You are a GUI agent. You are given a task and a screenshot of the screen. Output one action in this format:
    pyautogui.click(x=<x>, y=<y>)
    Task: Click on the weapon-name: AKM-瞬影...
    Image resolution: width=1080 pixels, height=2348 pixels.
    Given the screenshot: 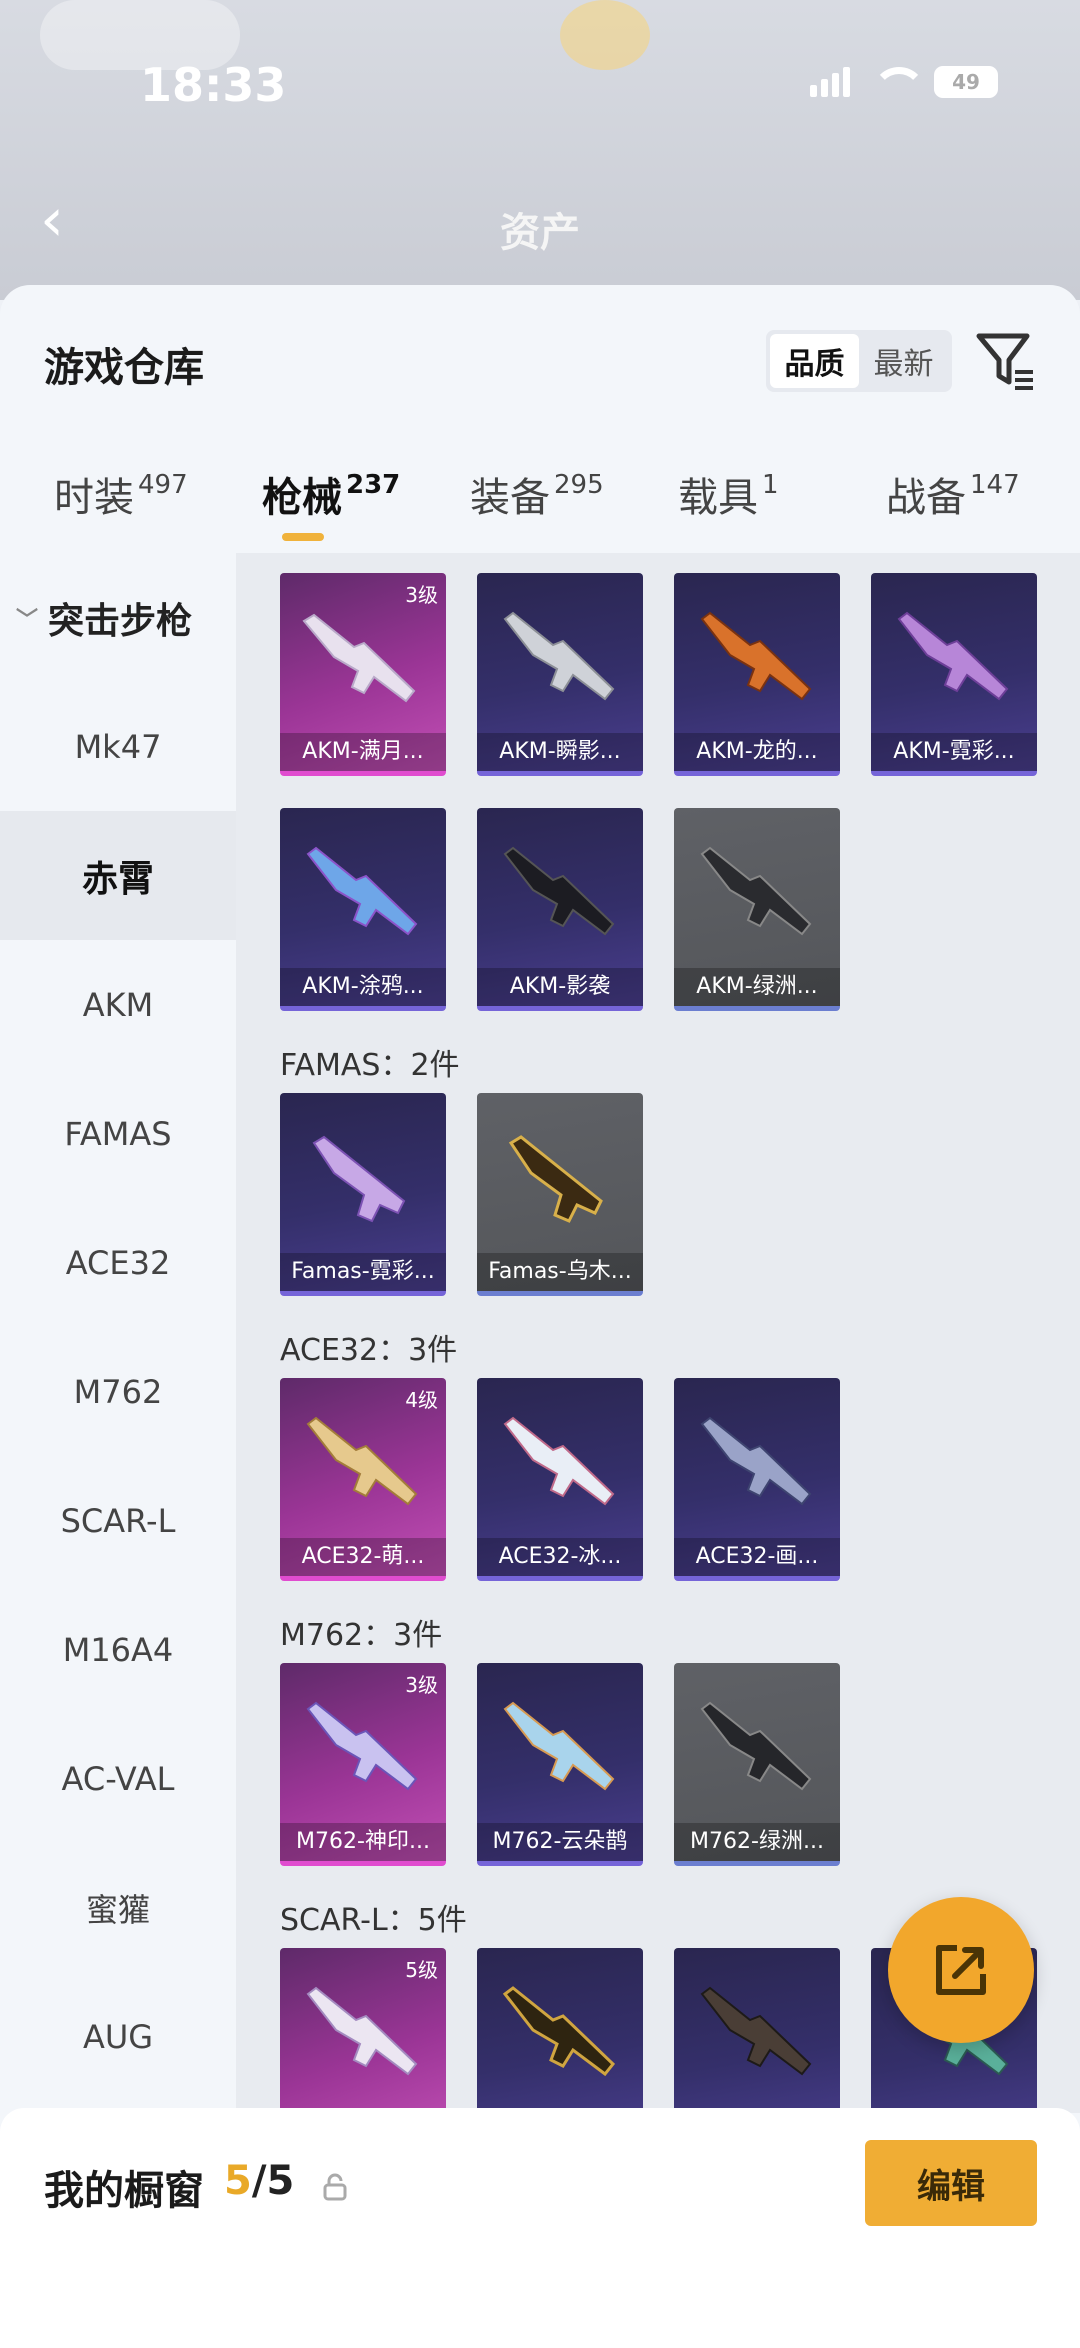 What is the action you would take?
    pyautogui.click(x=560, y=752)
    